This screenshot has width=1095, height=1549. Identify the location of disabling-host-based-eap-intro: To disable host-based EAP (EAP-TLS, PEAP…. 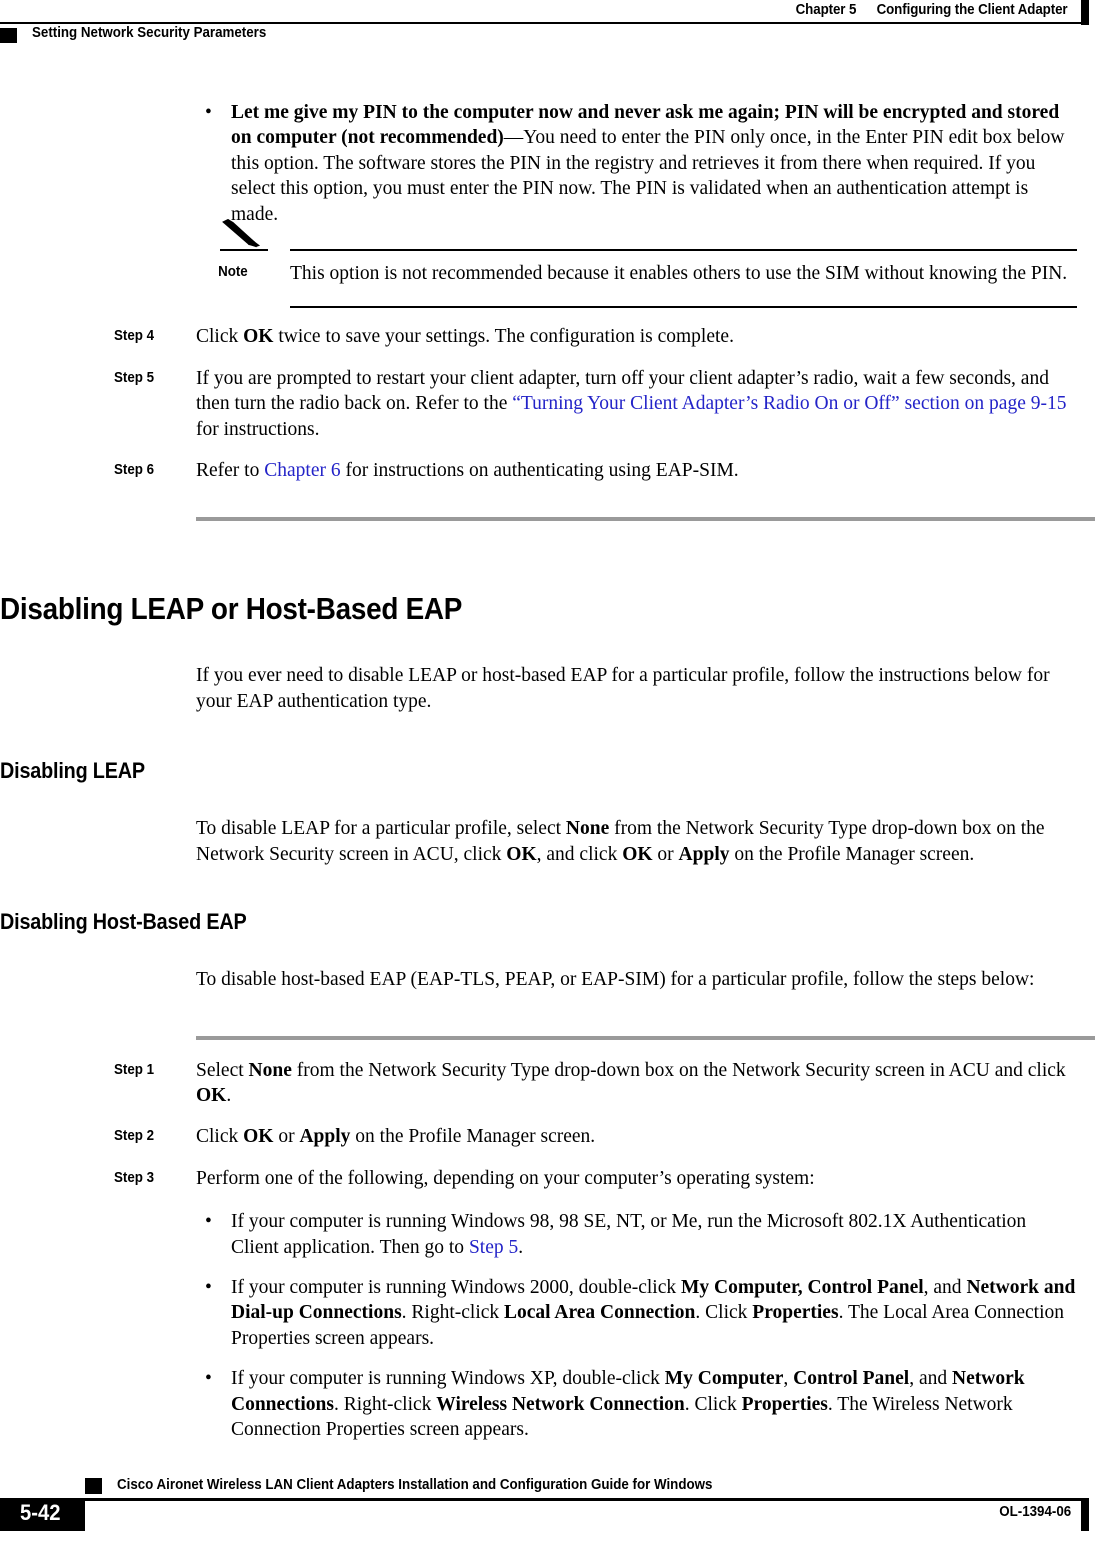
(615, 980).